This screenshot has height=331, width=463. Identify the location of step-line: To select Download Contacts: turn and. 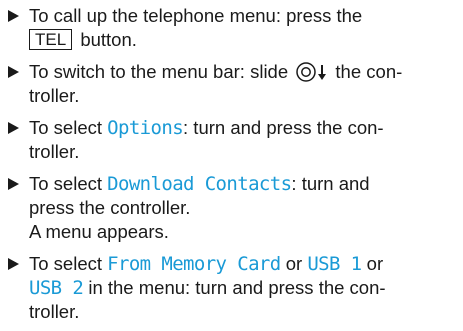
(238, 184).